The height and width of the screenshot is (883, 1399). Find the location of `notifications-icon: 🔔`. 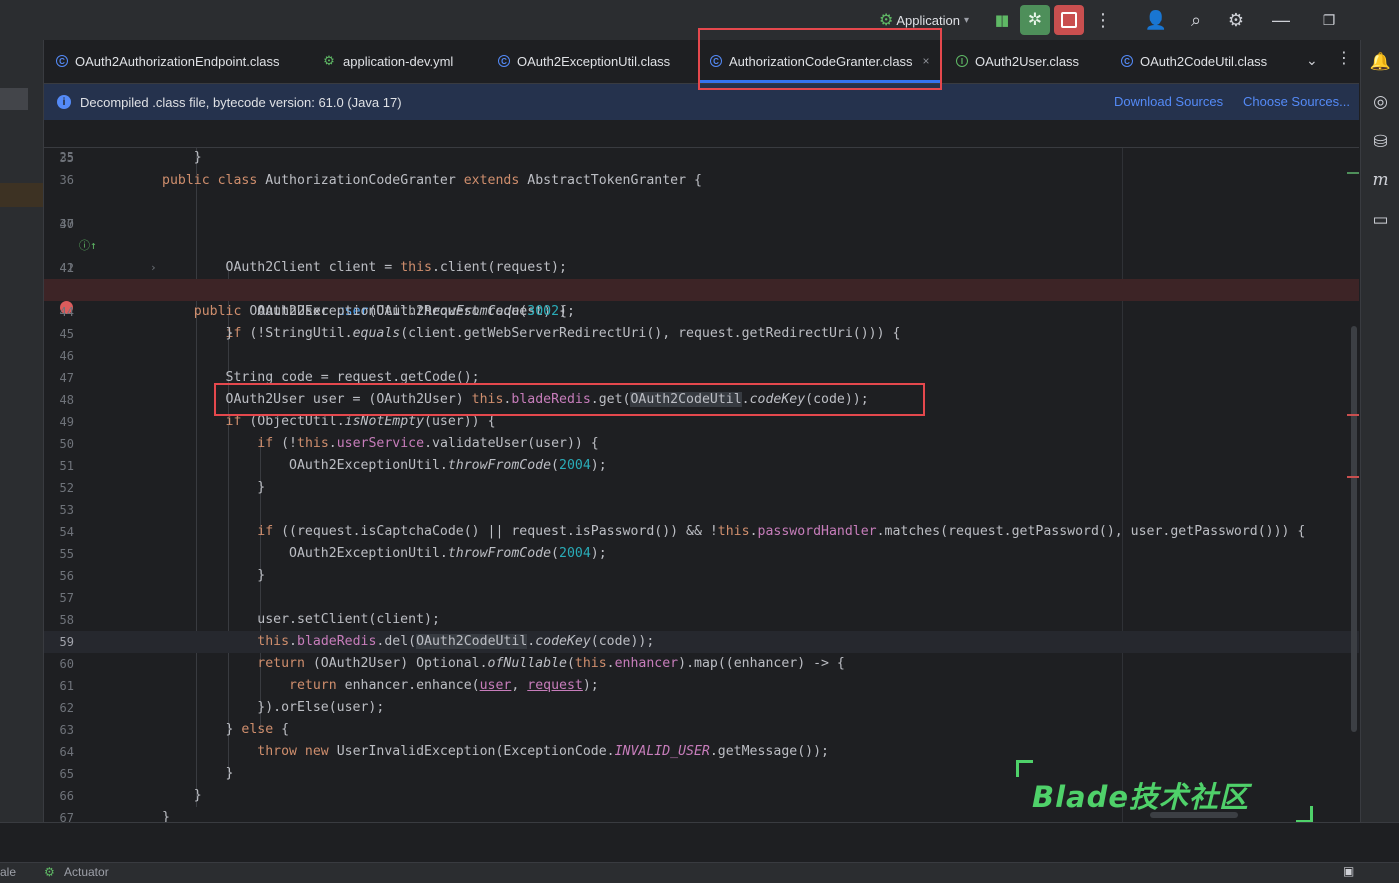

notifications-icon: 🔔 is located at coordinates (1380, 62).